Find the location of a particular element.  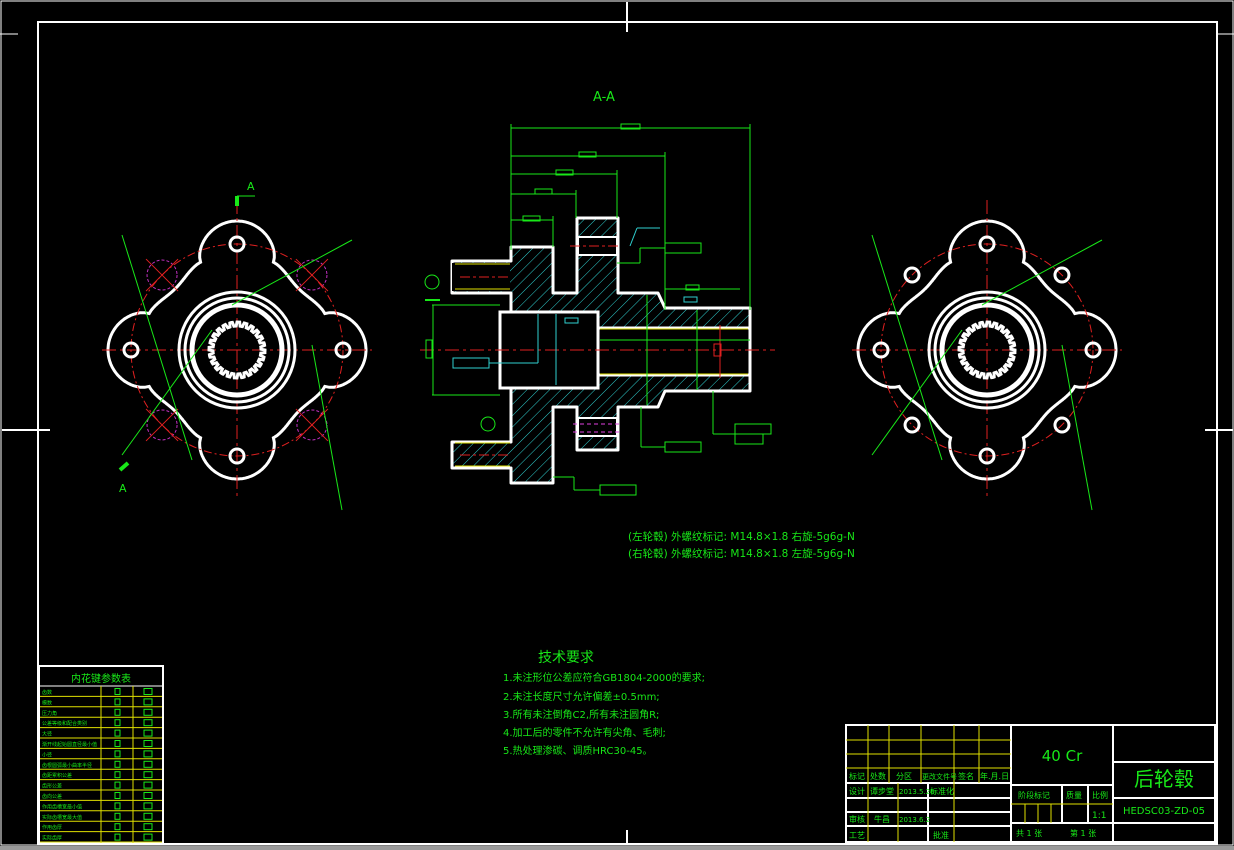

header-cell: 分区 is located at coordinates (904, 776).